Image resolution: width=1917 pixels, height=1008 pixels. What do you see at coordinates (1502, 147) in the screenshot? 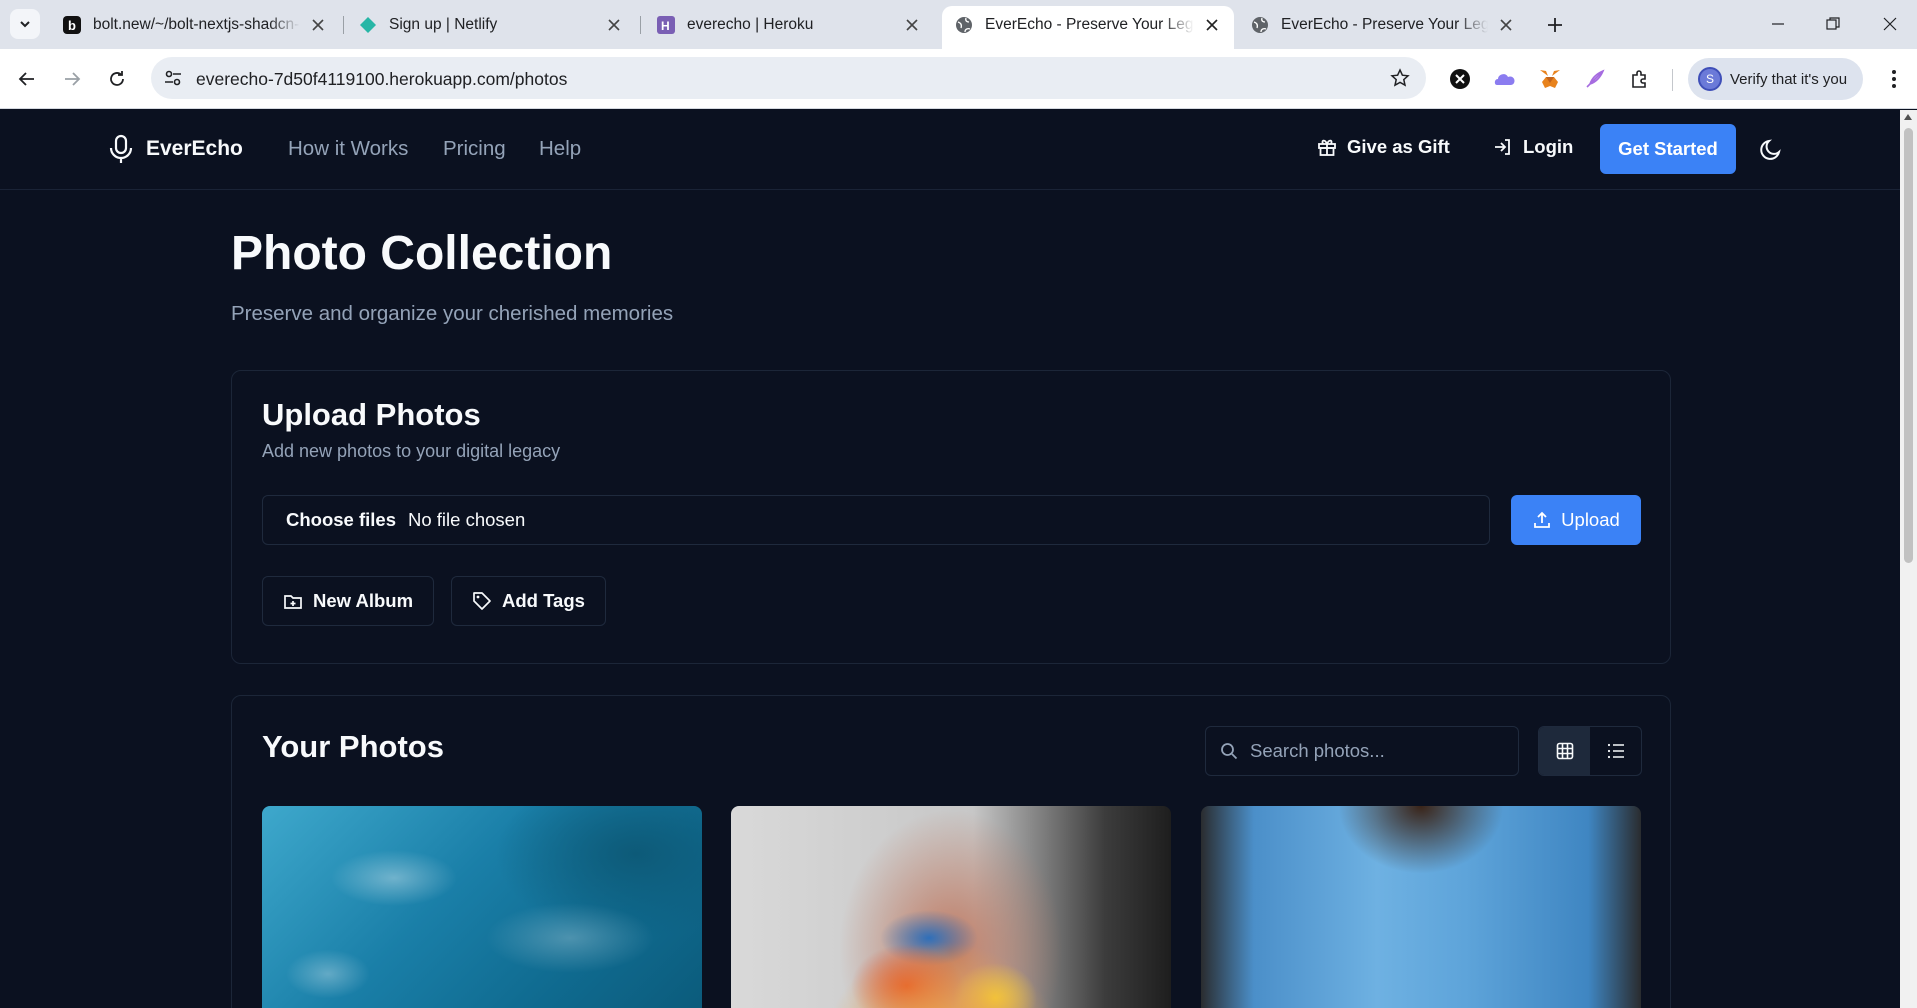
I see `login-icon` at bounding box center [1502, 147].